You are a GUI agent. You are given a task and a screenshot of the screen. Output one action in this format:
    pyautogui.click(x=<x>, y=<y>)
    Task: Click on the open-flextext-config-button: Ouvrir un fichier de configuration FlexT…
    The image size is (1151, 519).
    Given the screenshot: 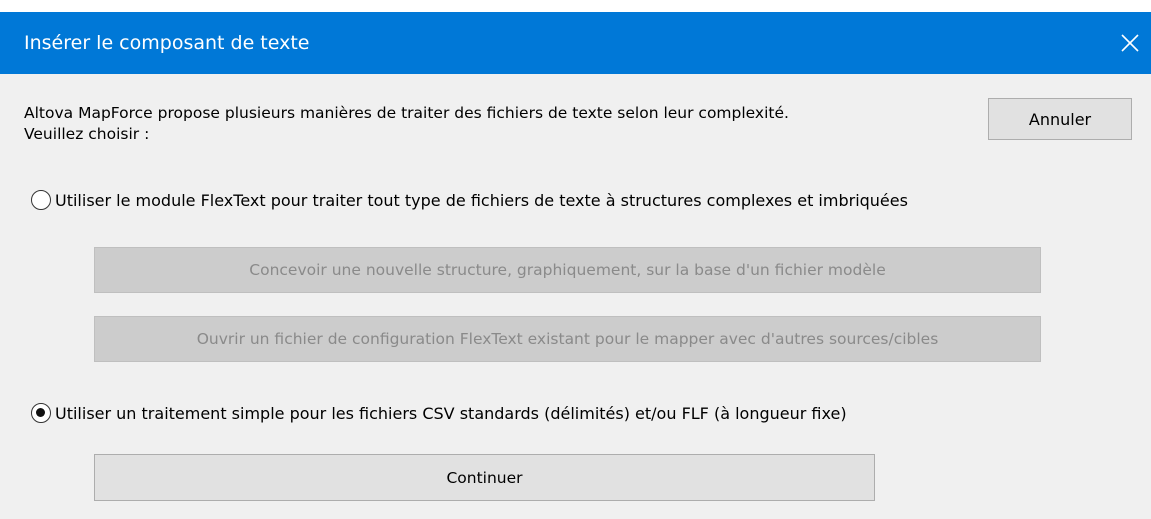 What is the action you would take?
    pyautogui.click(x=567, y=339)
    